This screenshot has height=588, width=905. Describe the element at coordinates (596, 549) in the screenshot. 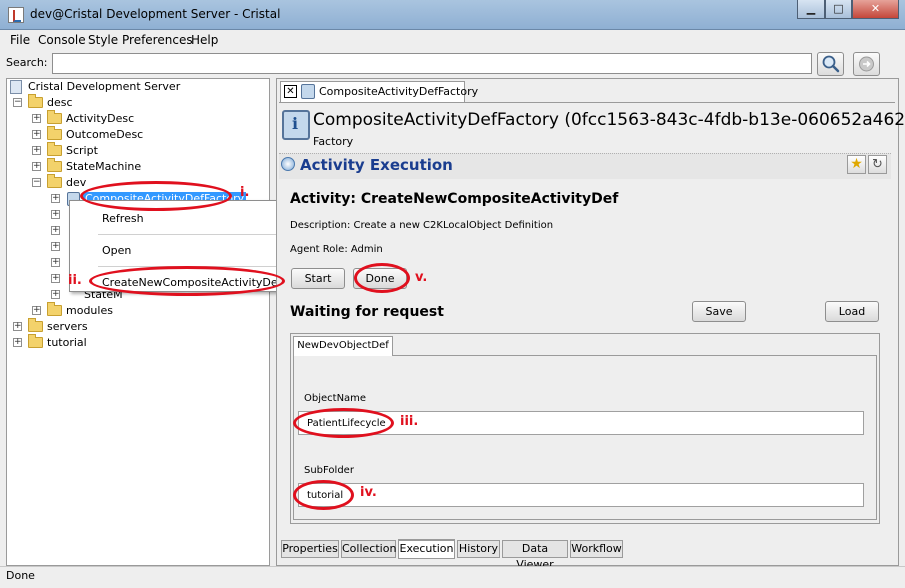

I see `tab-workflow: Workflow` at that location.